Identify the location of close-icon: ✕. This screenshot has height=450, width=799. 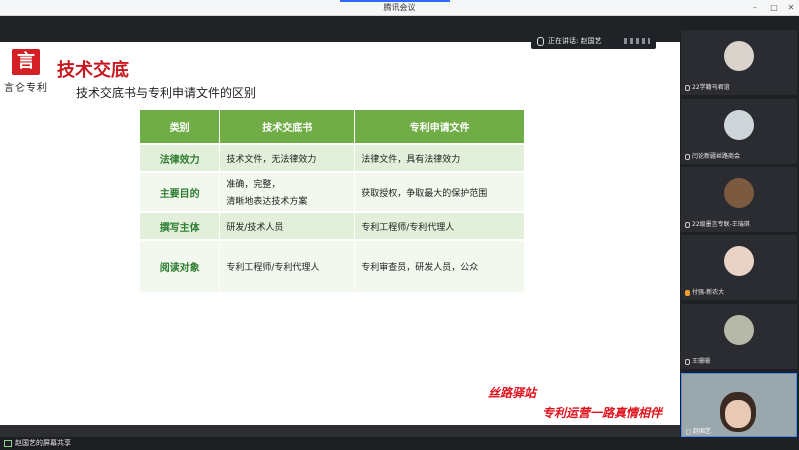
(791, 8).